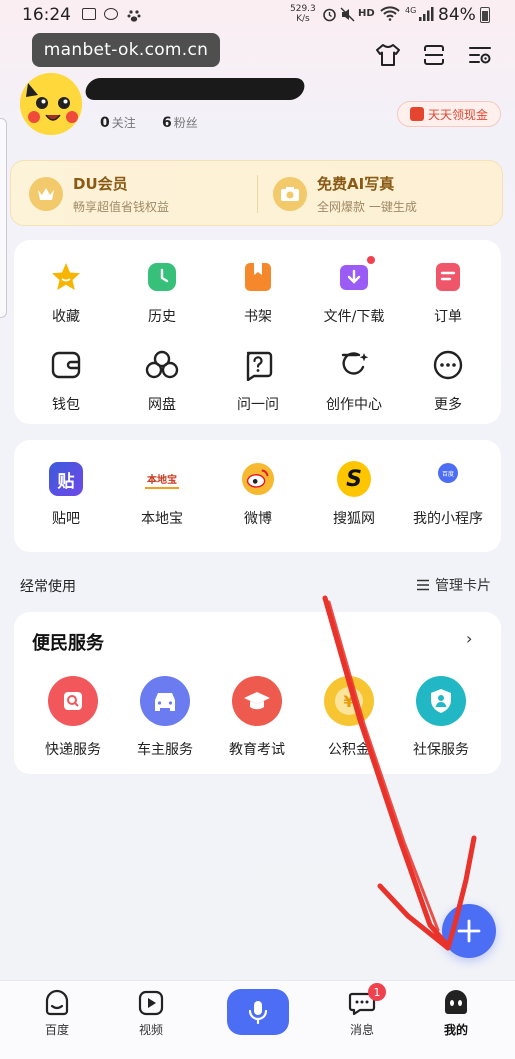 This screenshot has width=515, height=1059. Describe the element at coordinates (162, 495) in the screenshot. I see `bendibao-item: 本地宝 本地宝` at that location.